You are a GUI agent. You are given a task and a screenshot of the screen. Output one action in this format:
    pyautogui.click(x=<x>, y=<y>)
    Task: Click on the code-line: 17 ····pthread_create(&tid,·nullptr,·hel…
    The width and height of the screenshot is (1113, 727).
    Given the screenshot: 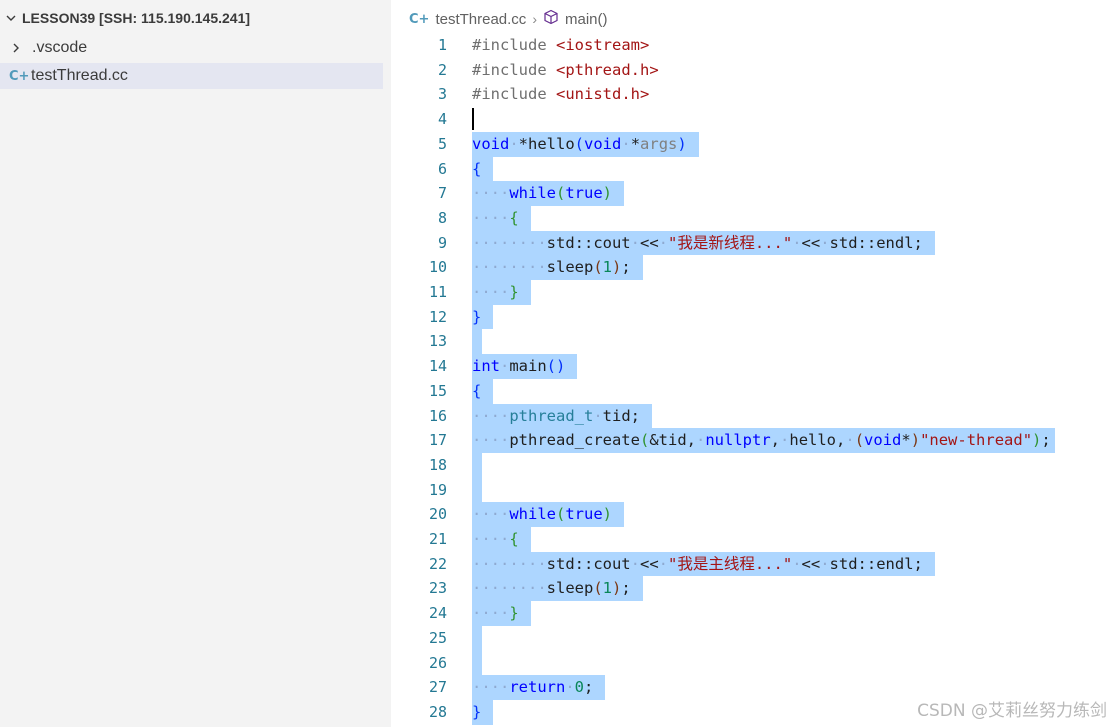 What is the action you would take?
    pyautogui.click(x=752, y=440)
    